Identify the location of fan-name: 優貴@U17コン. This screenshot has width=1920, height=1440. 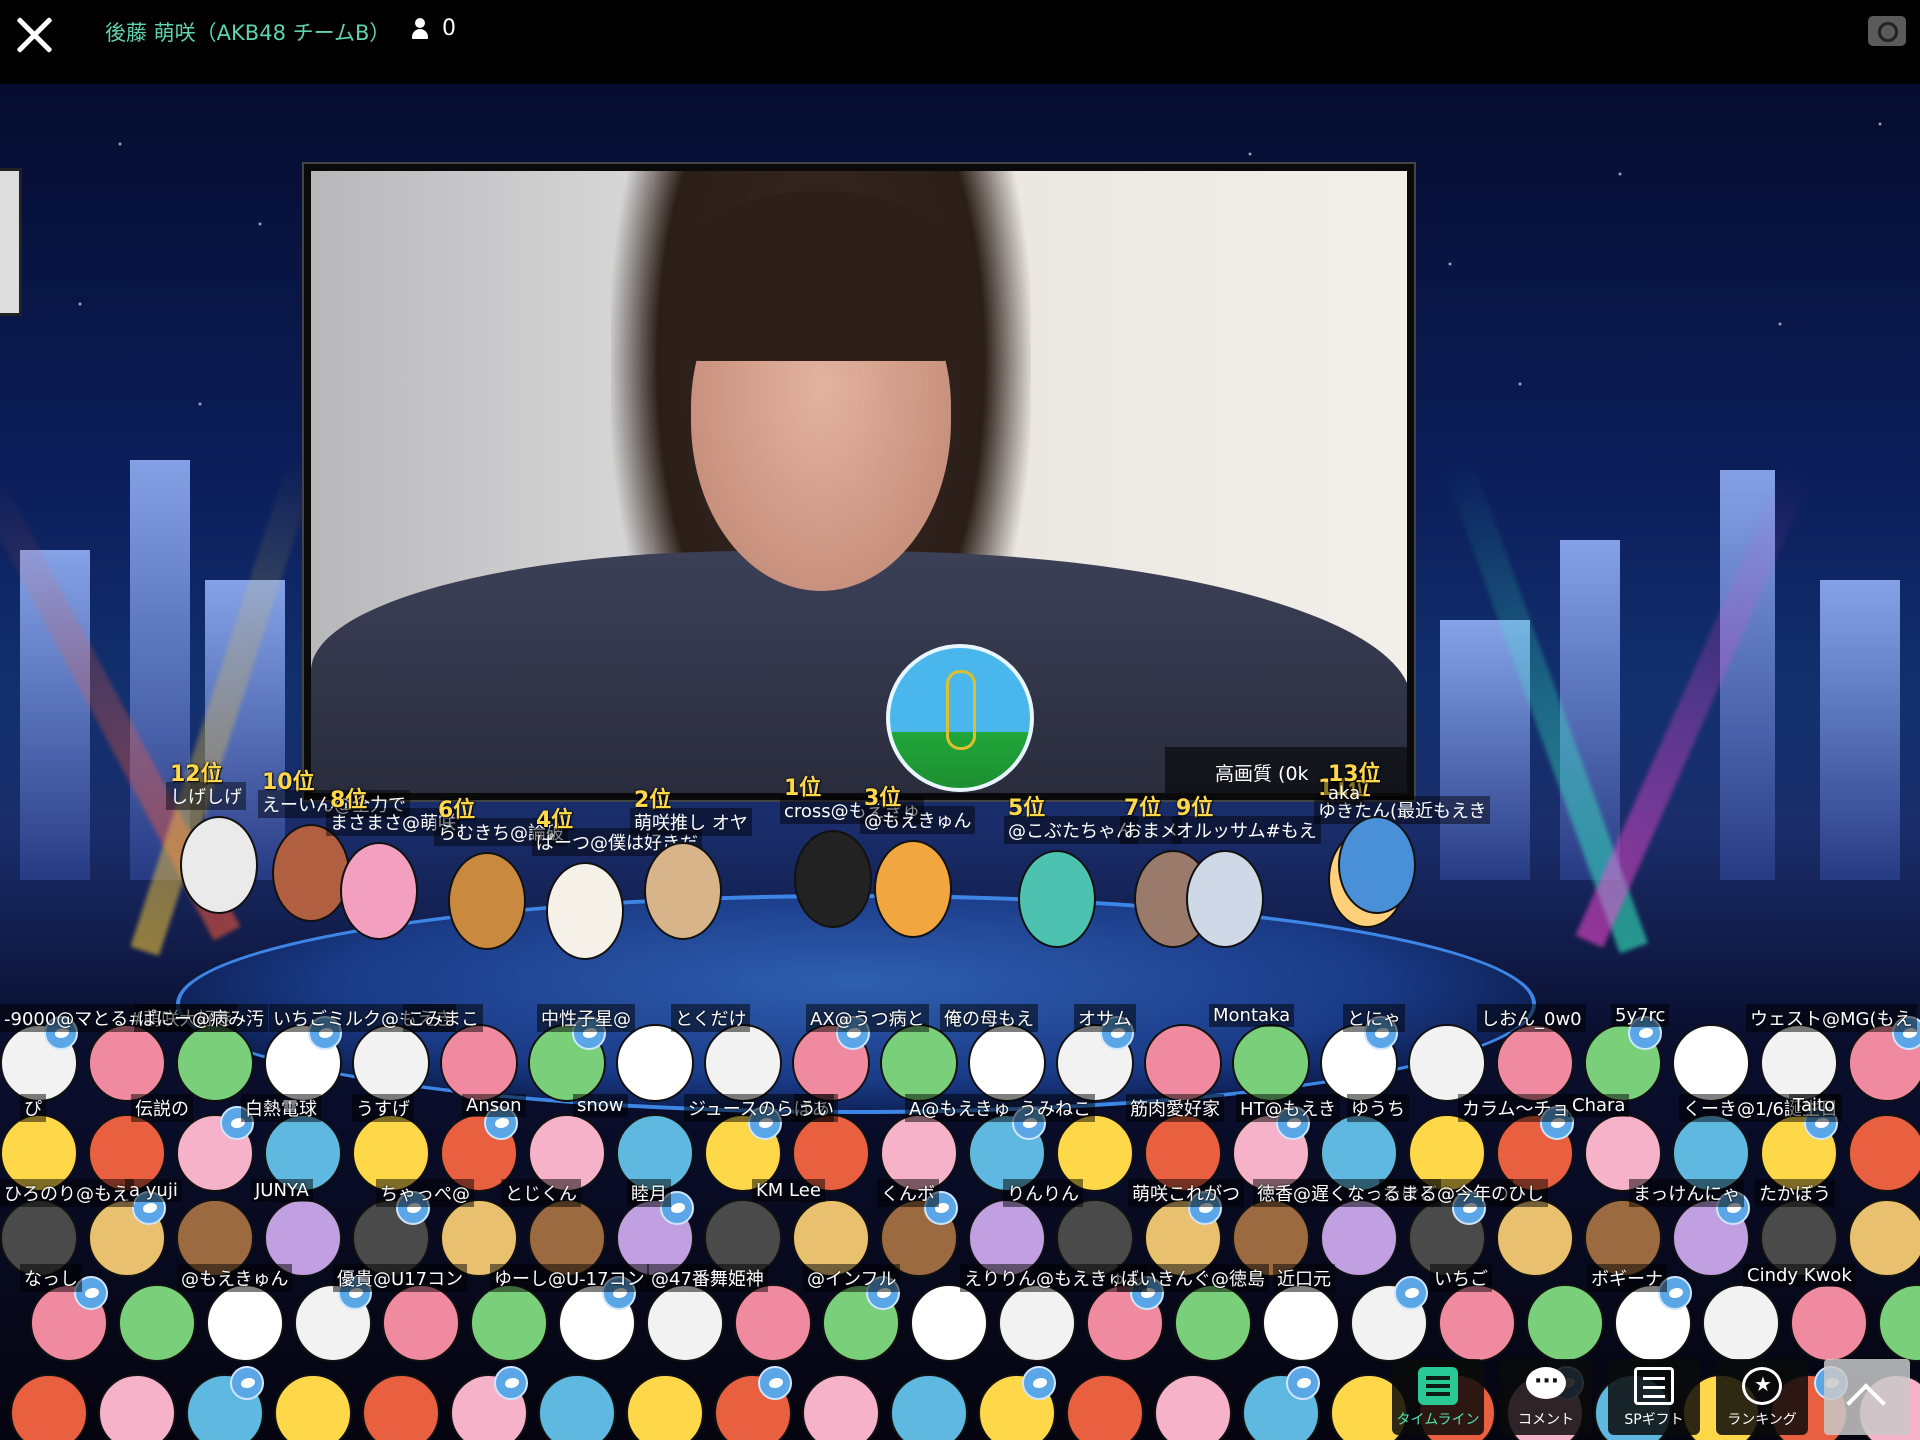
(400, 1278).